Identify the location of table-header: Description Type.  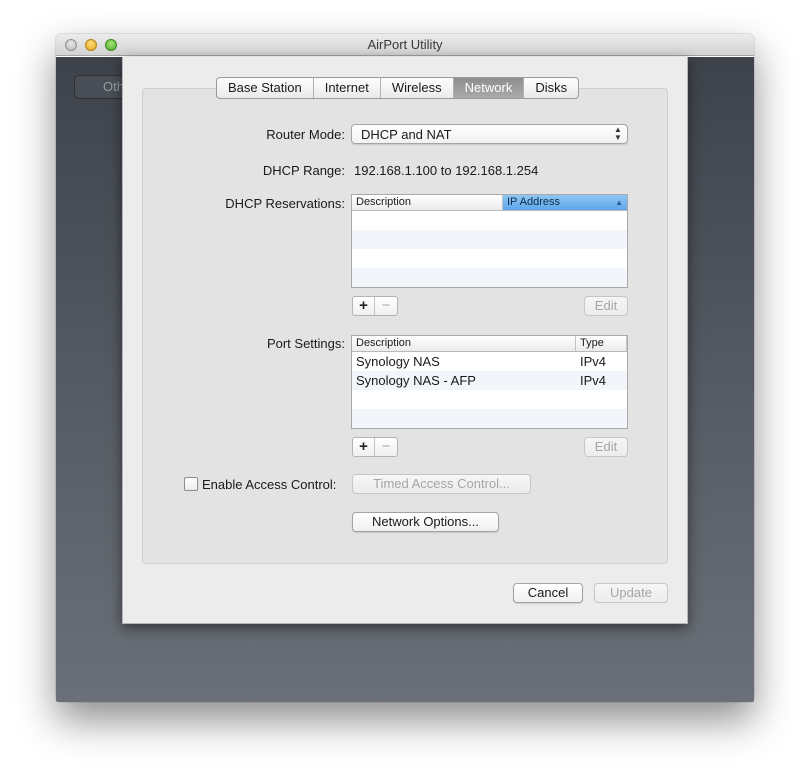
(489, 344).